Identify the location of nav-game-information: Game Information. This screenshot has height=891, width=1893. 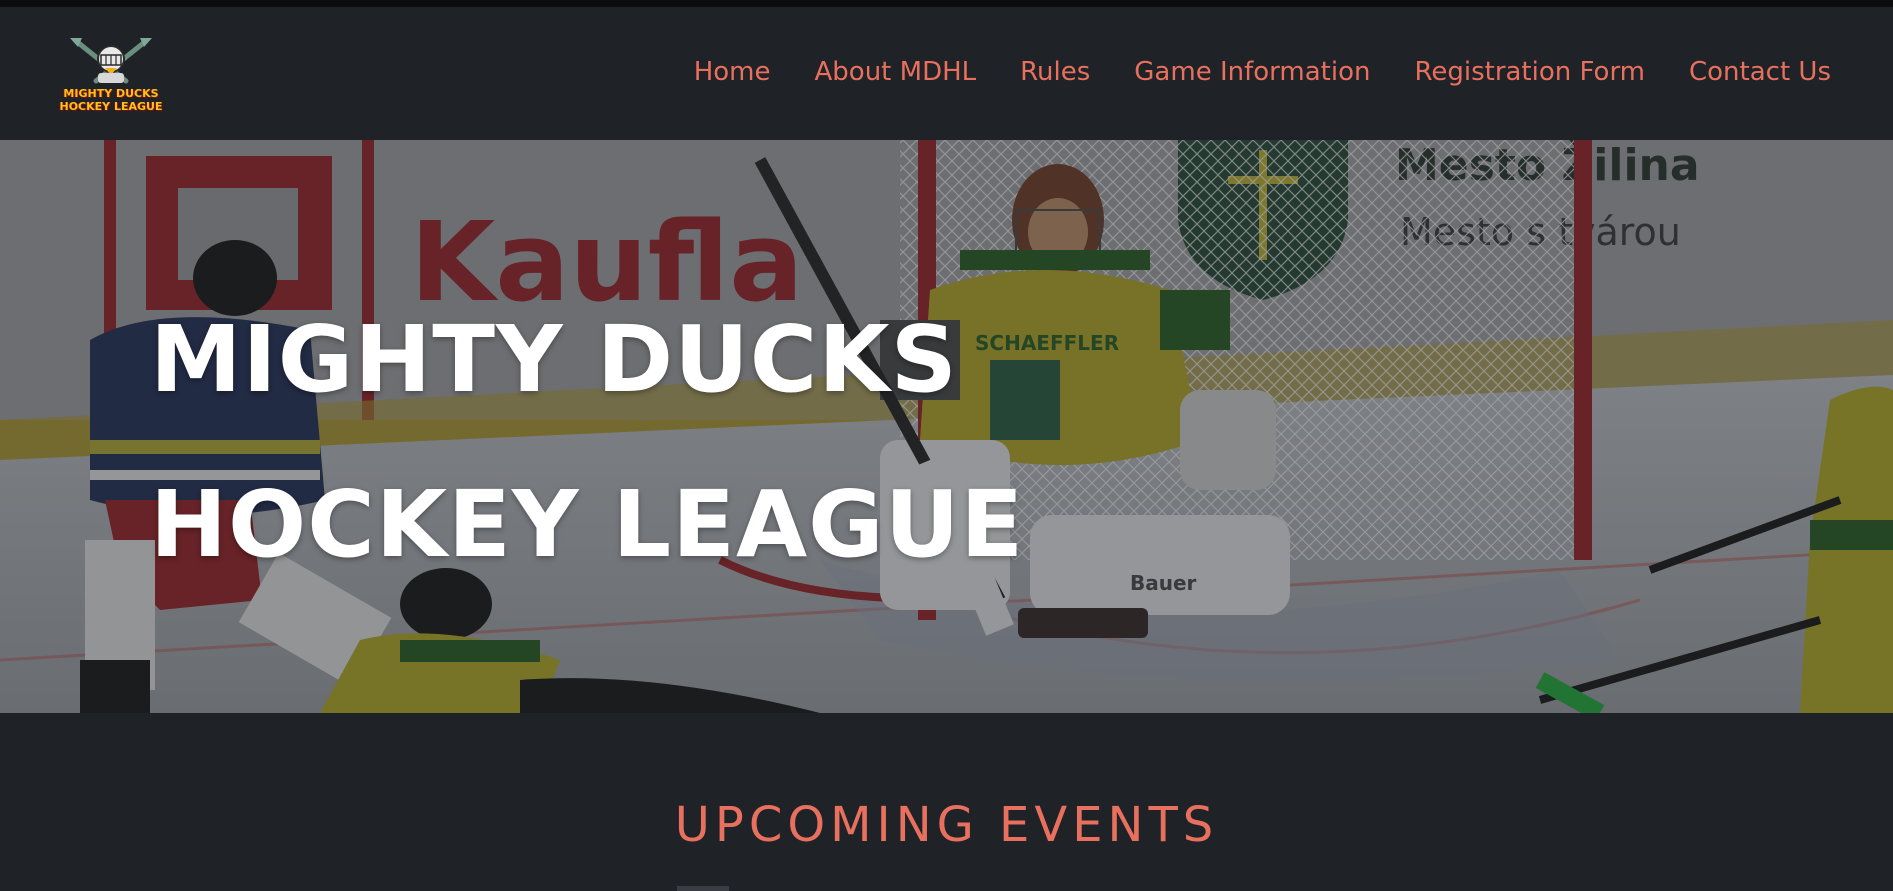
(1252, 72).